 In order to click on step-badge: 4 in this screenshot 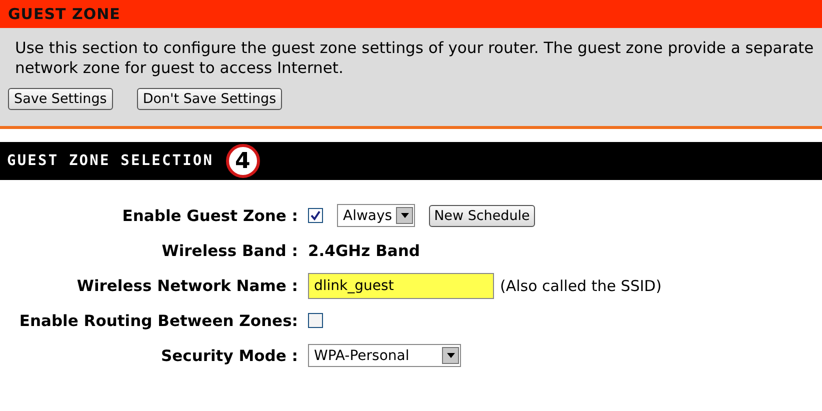, I will do `click(243, 161)`.